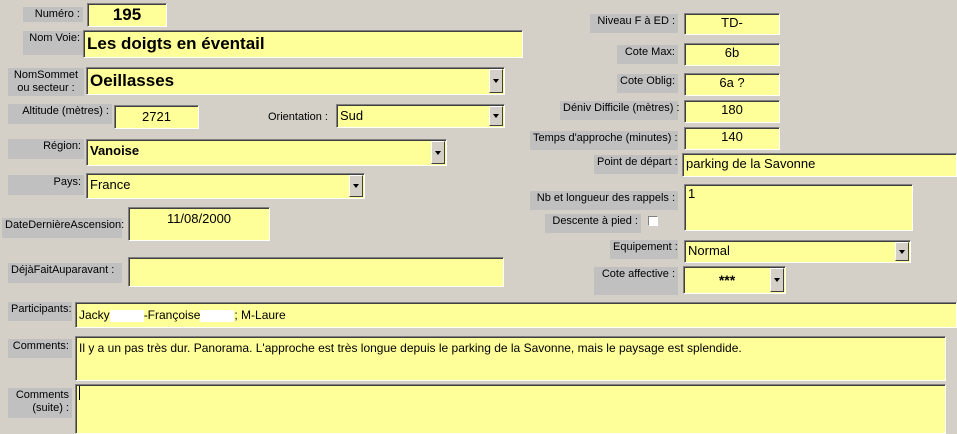 This screenshot has height=434, width=957. What do you see at coordinates (40, 311) in the screenshot?
I see `participants-label: Participants:` at bounding box center [40, 311].